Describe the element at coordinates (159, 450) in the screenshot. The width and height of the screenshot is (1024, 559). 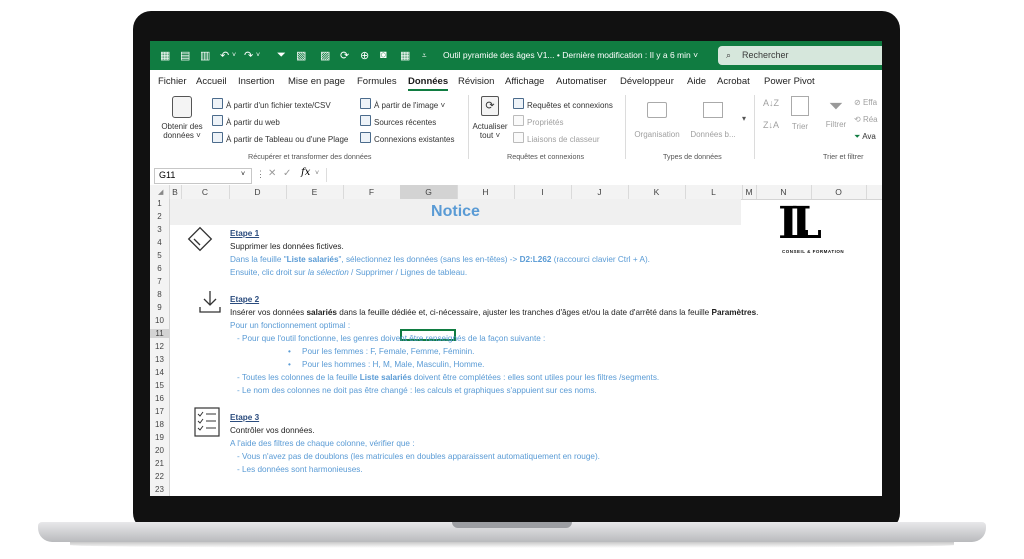
I see `row-header: 20` at that location.